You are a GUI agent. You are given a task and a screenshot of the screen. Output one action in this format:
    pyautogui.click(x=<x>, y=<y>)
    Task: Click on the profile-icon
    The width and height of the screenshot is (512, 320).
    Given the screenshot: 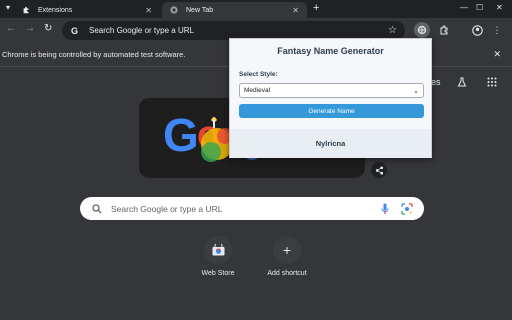 What is the action you would take?
    pyautogui.click(x=477, y=30)
    